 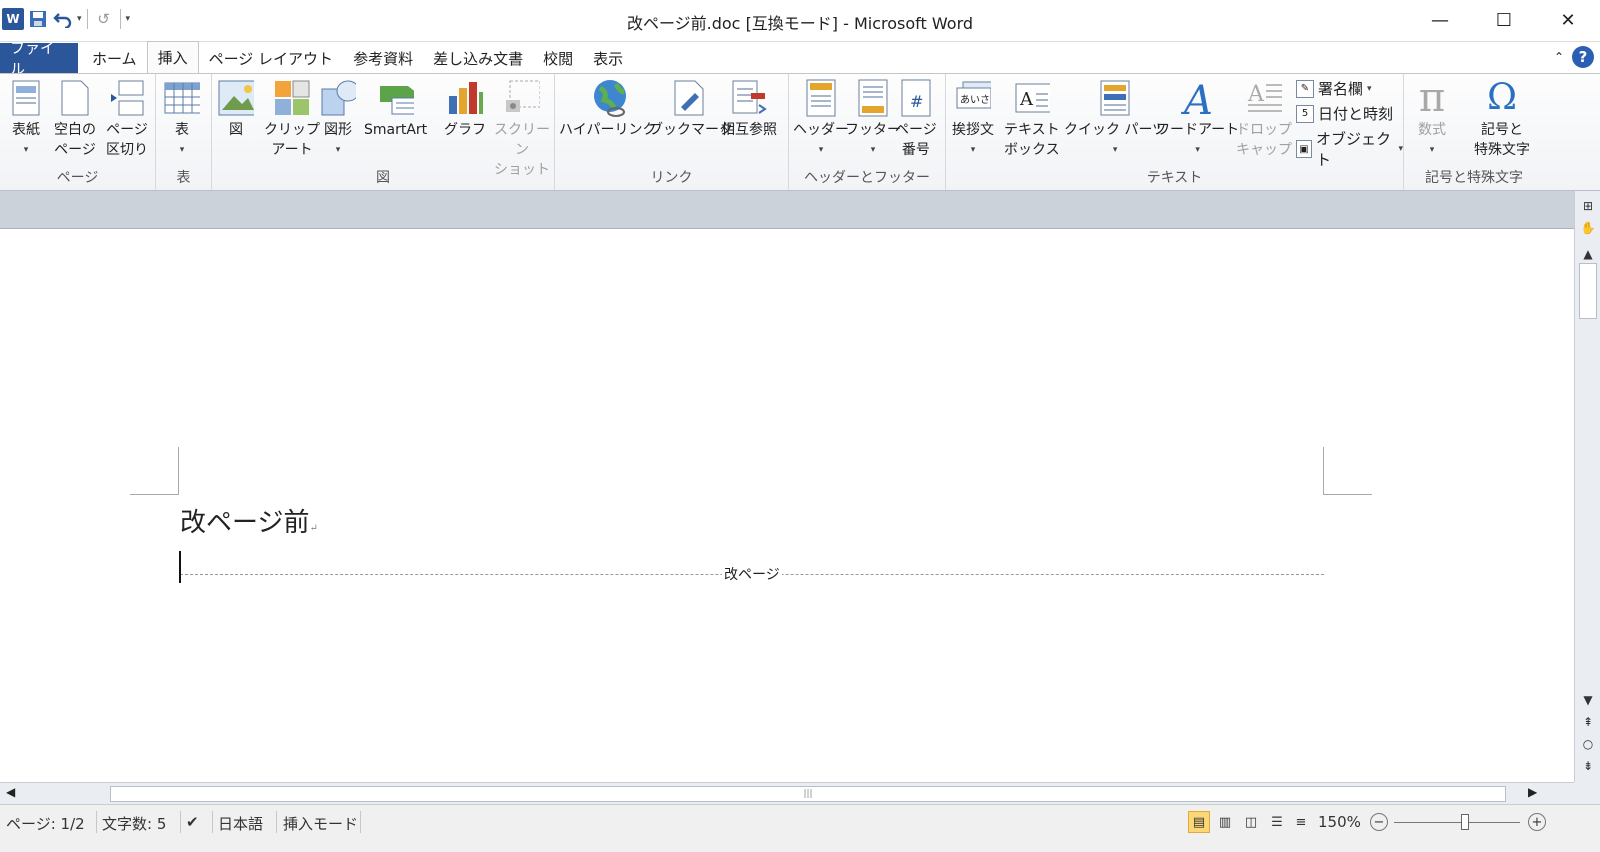 I want to click on ruler-toggle-icon: ⊞, so click(x=1588, y=206).